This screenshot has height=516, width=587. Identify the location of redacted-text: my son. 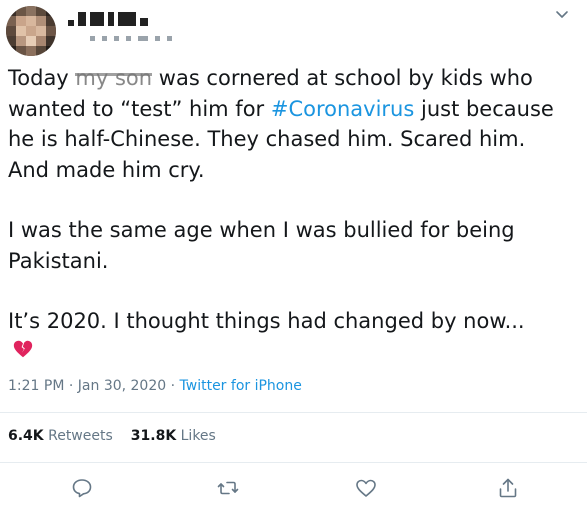
(114, 78).